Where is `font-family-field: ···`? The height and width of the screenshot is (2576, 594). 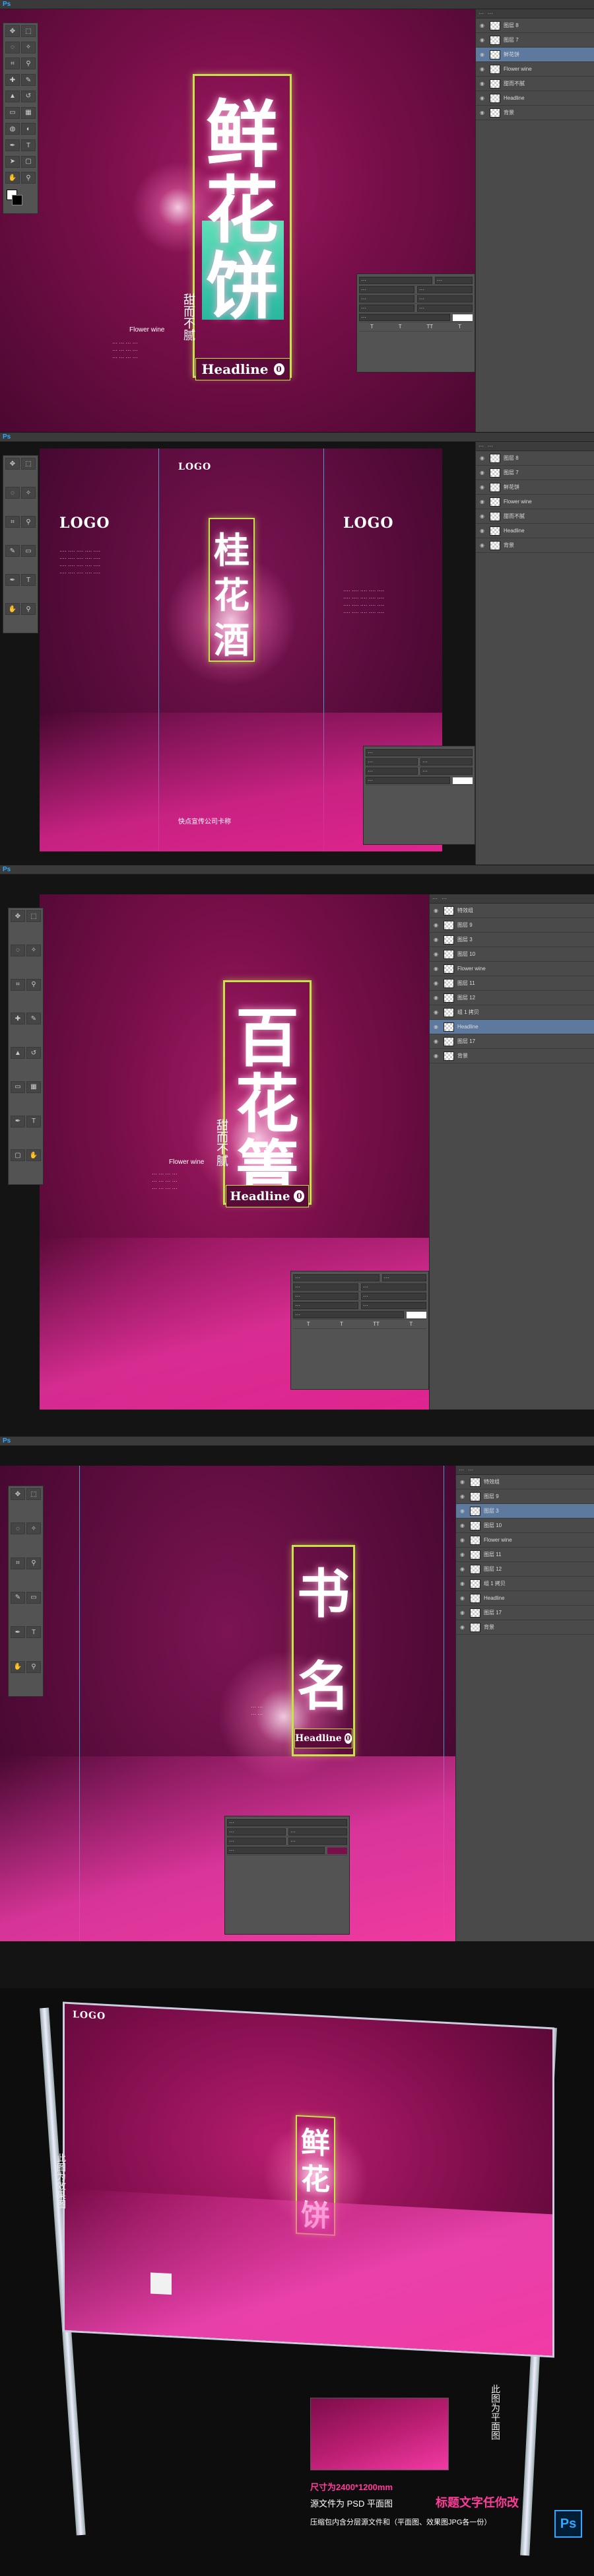 font-family-field: ··· is located at coordinates (420, 752).